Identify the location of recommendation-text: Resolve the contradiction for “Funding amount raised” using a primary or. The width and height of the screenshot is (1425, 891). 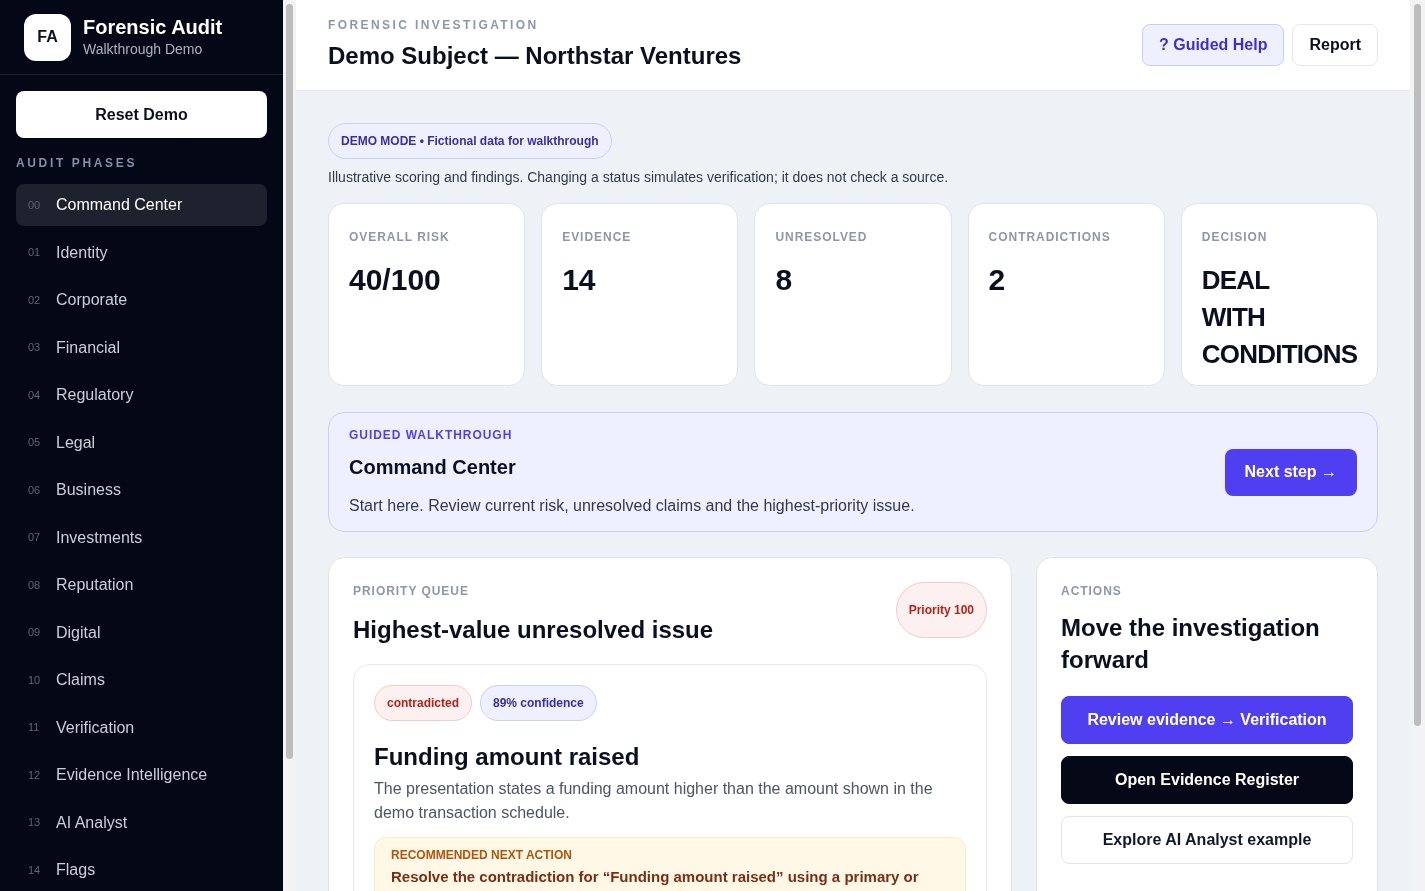
(655, 877).